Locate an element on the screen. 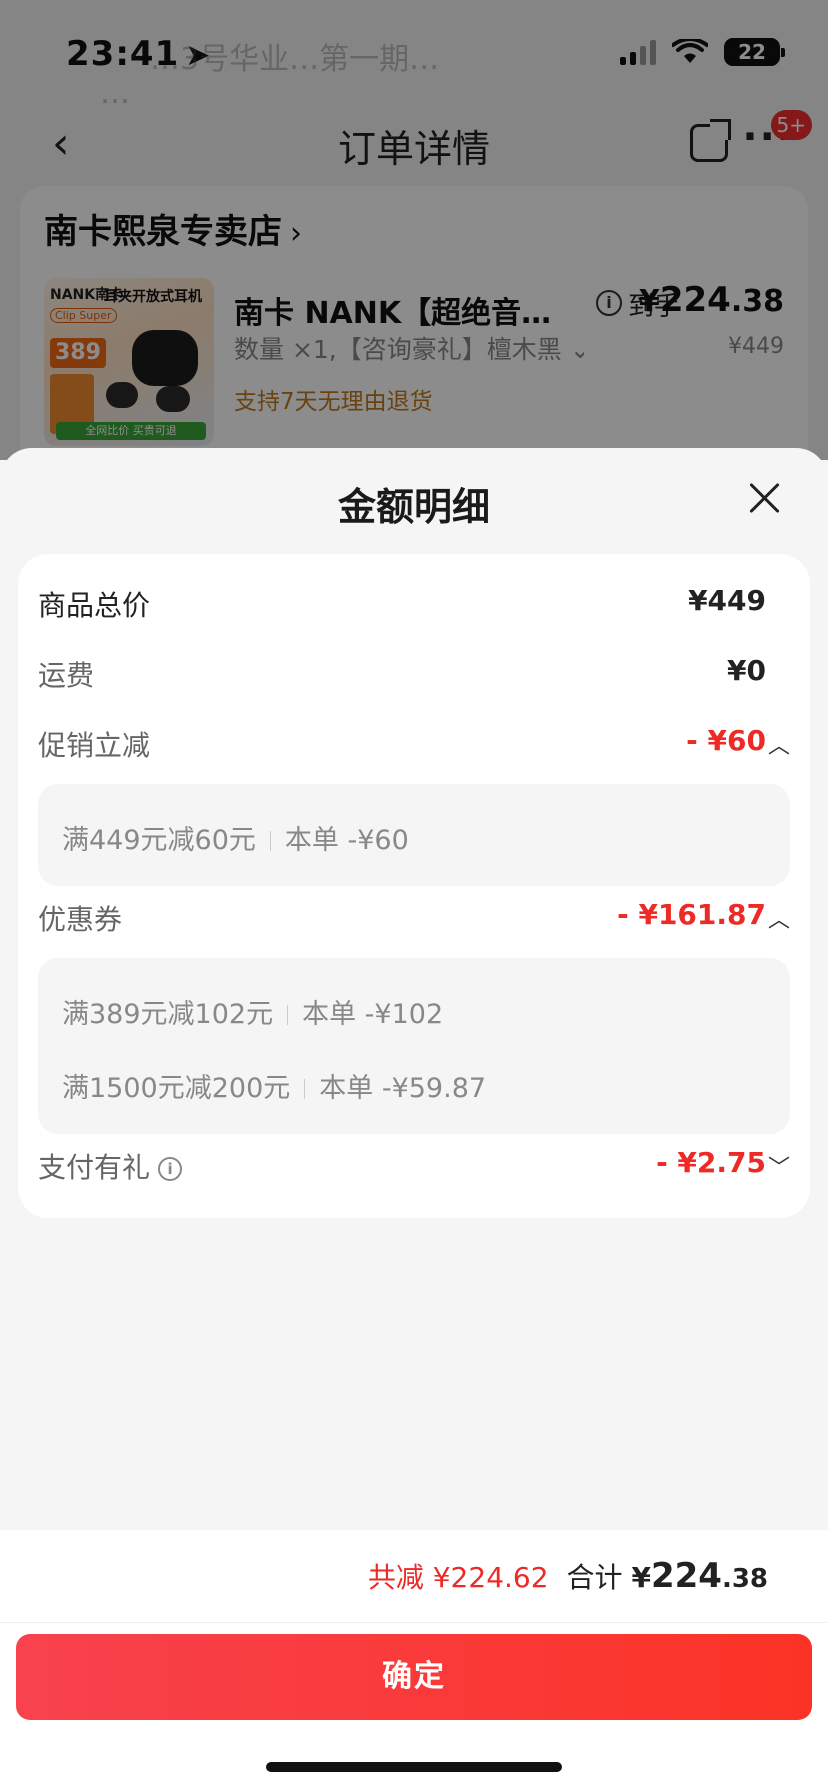 Image resolution: width=828 pixels, height=1792 pixels. total-currency: ¥ is located at coordinates (641, 1577).